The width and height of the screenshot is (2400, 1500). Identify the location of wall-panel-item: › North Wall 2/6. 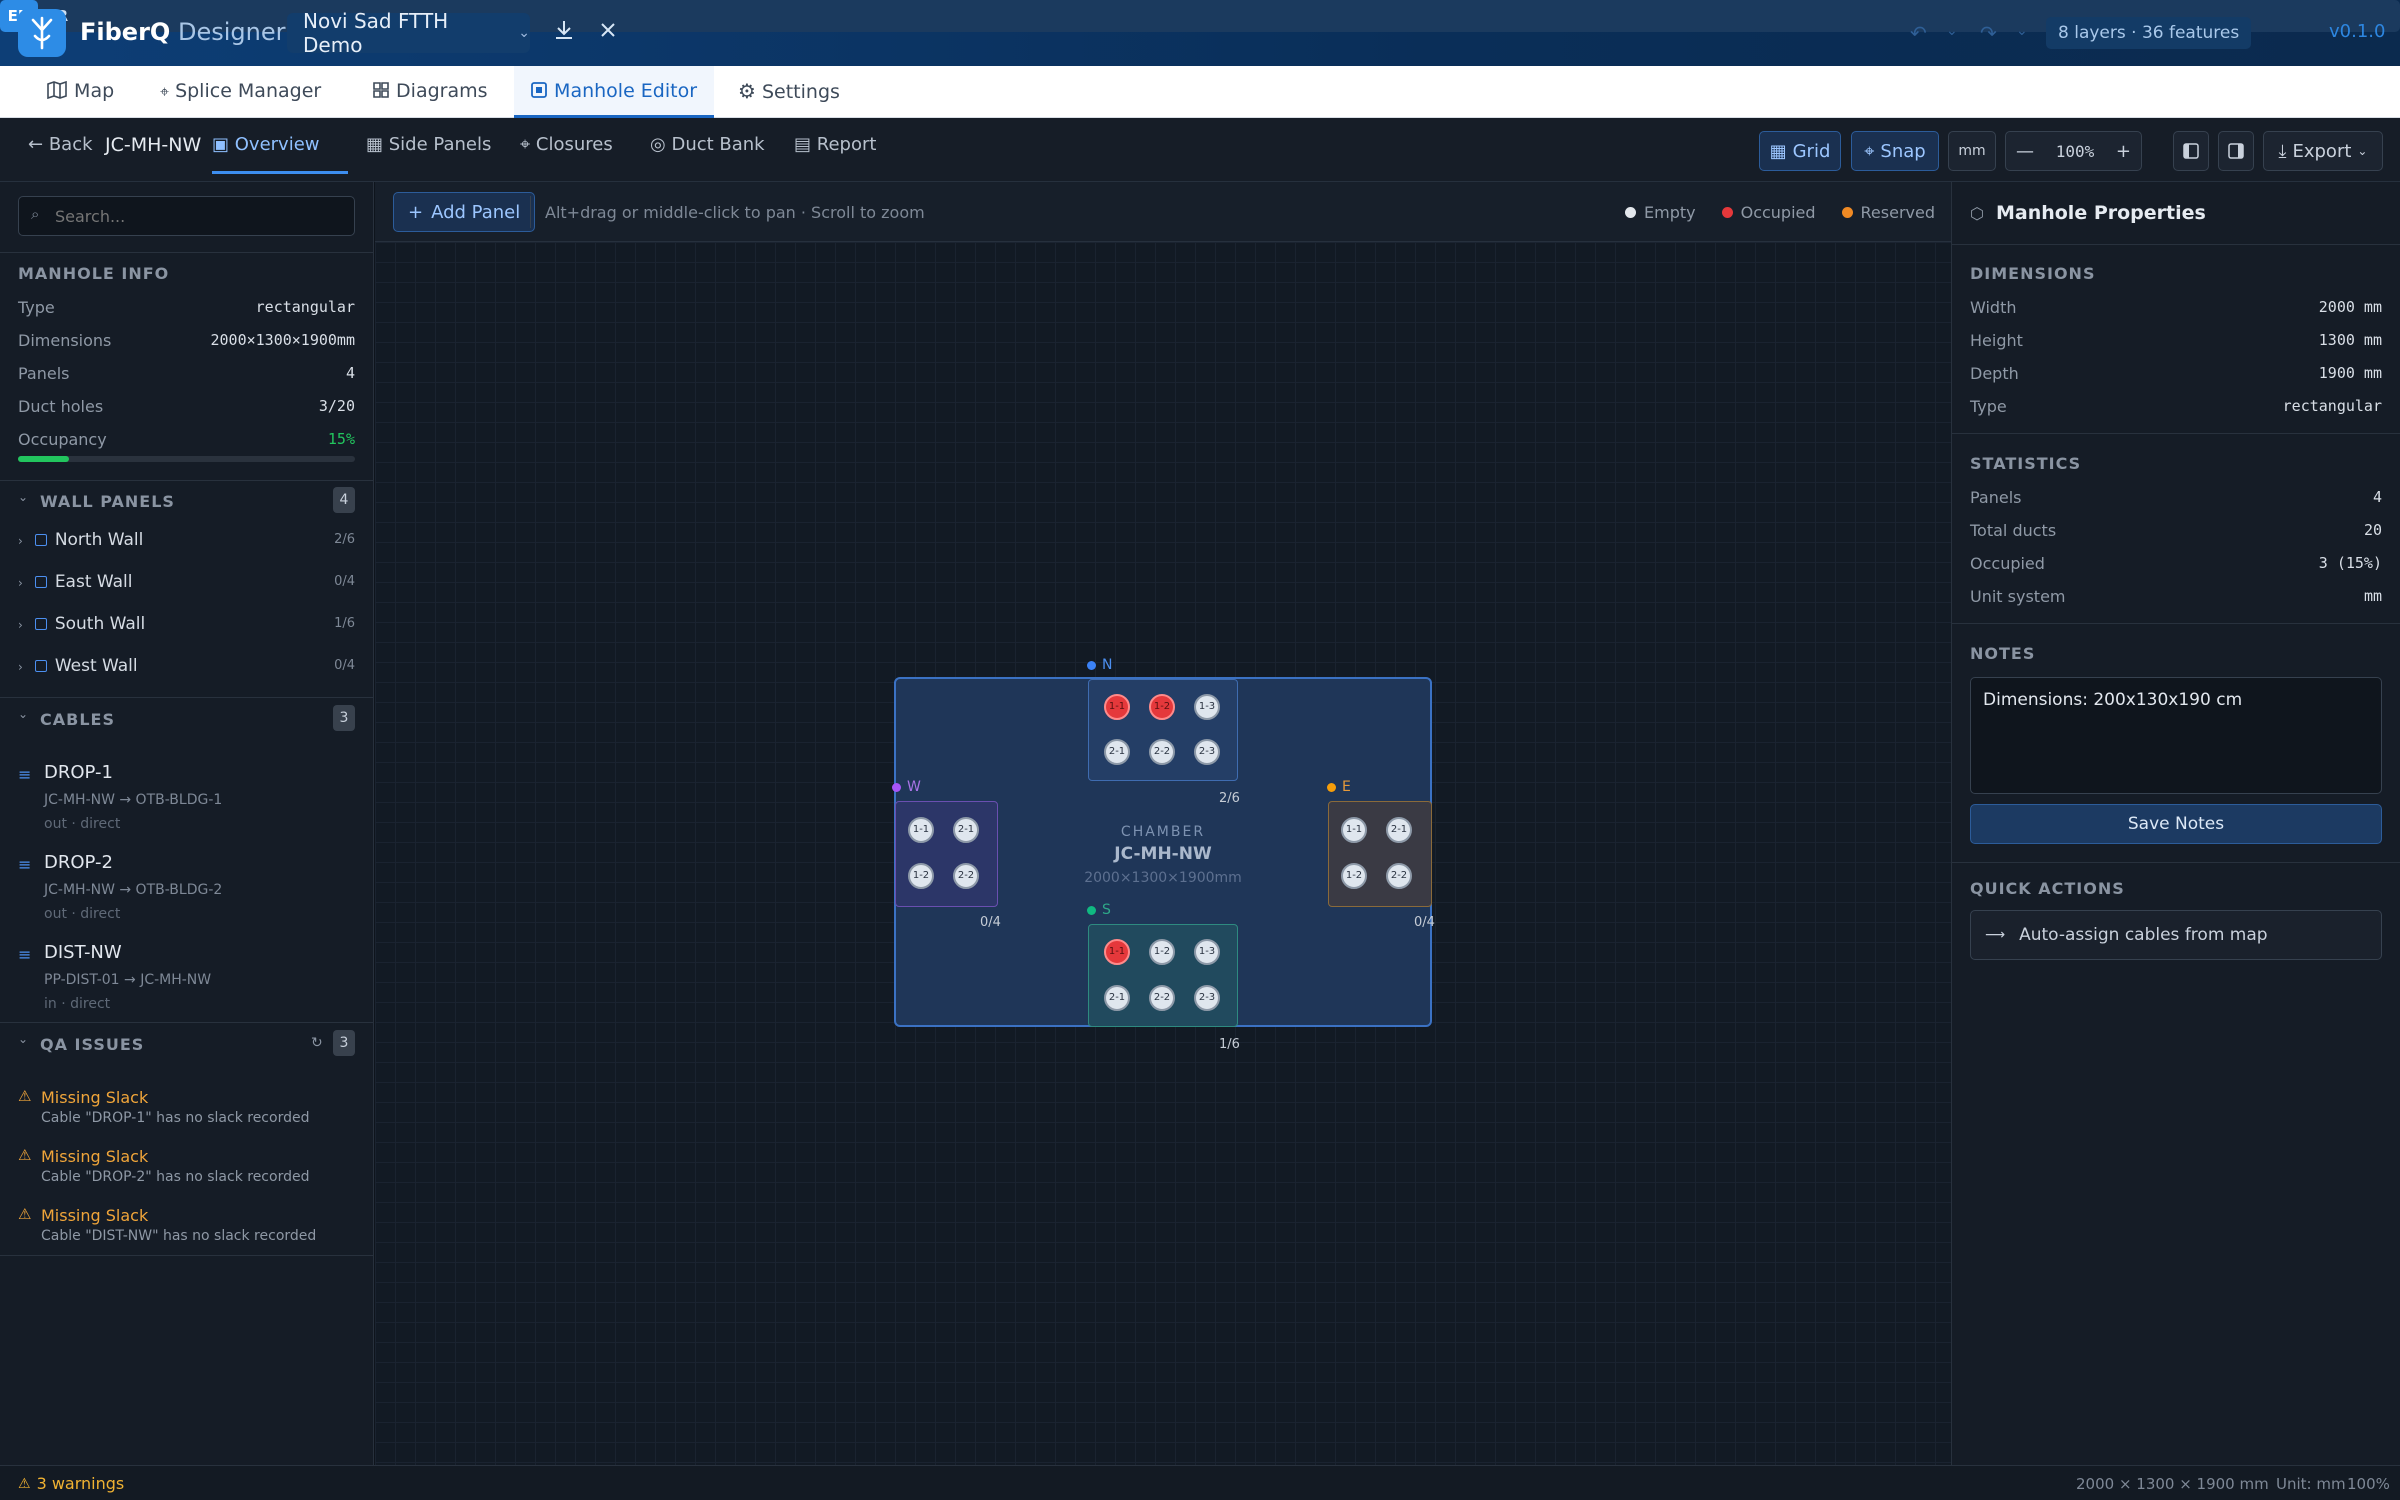
(186, 540).